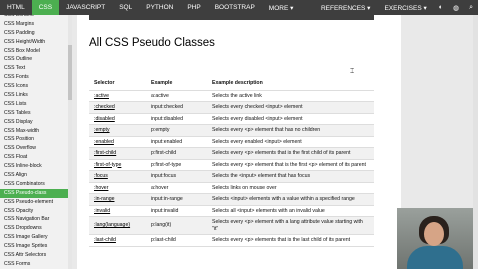  Describe the element at coordinates (34, 68) in the screenshot. I see `sidebar-item: CSS Text` at that location.